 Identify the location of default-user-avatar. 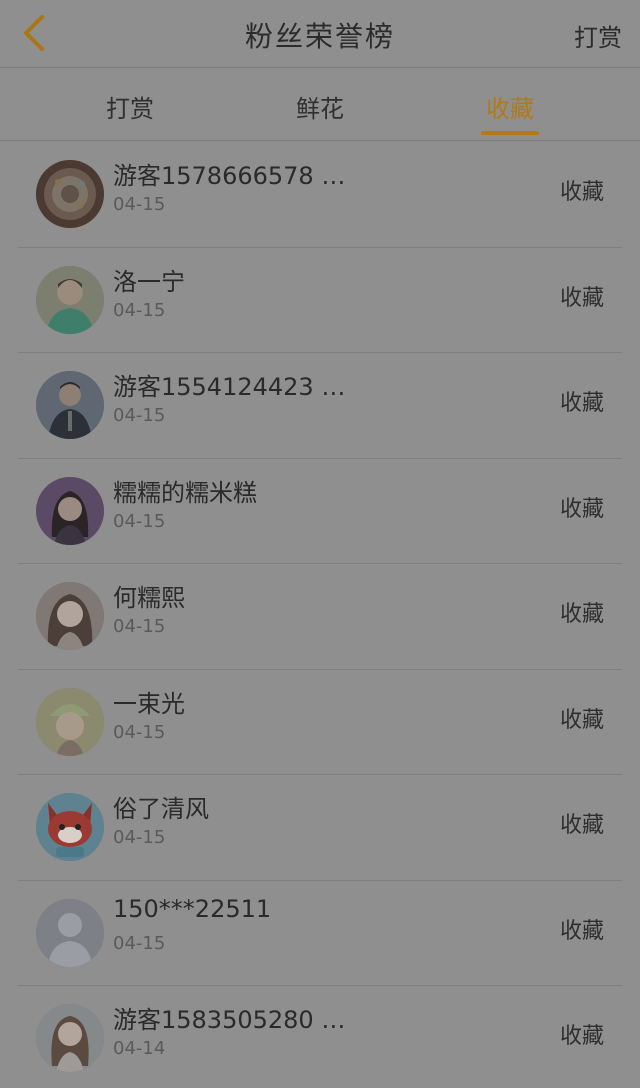
(70, 932).